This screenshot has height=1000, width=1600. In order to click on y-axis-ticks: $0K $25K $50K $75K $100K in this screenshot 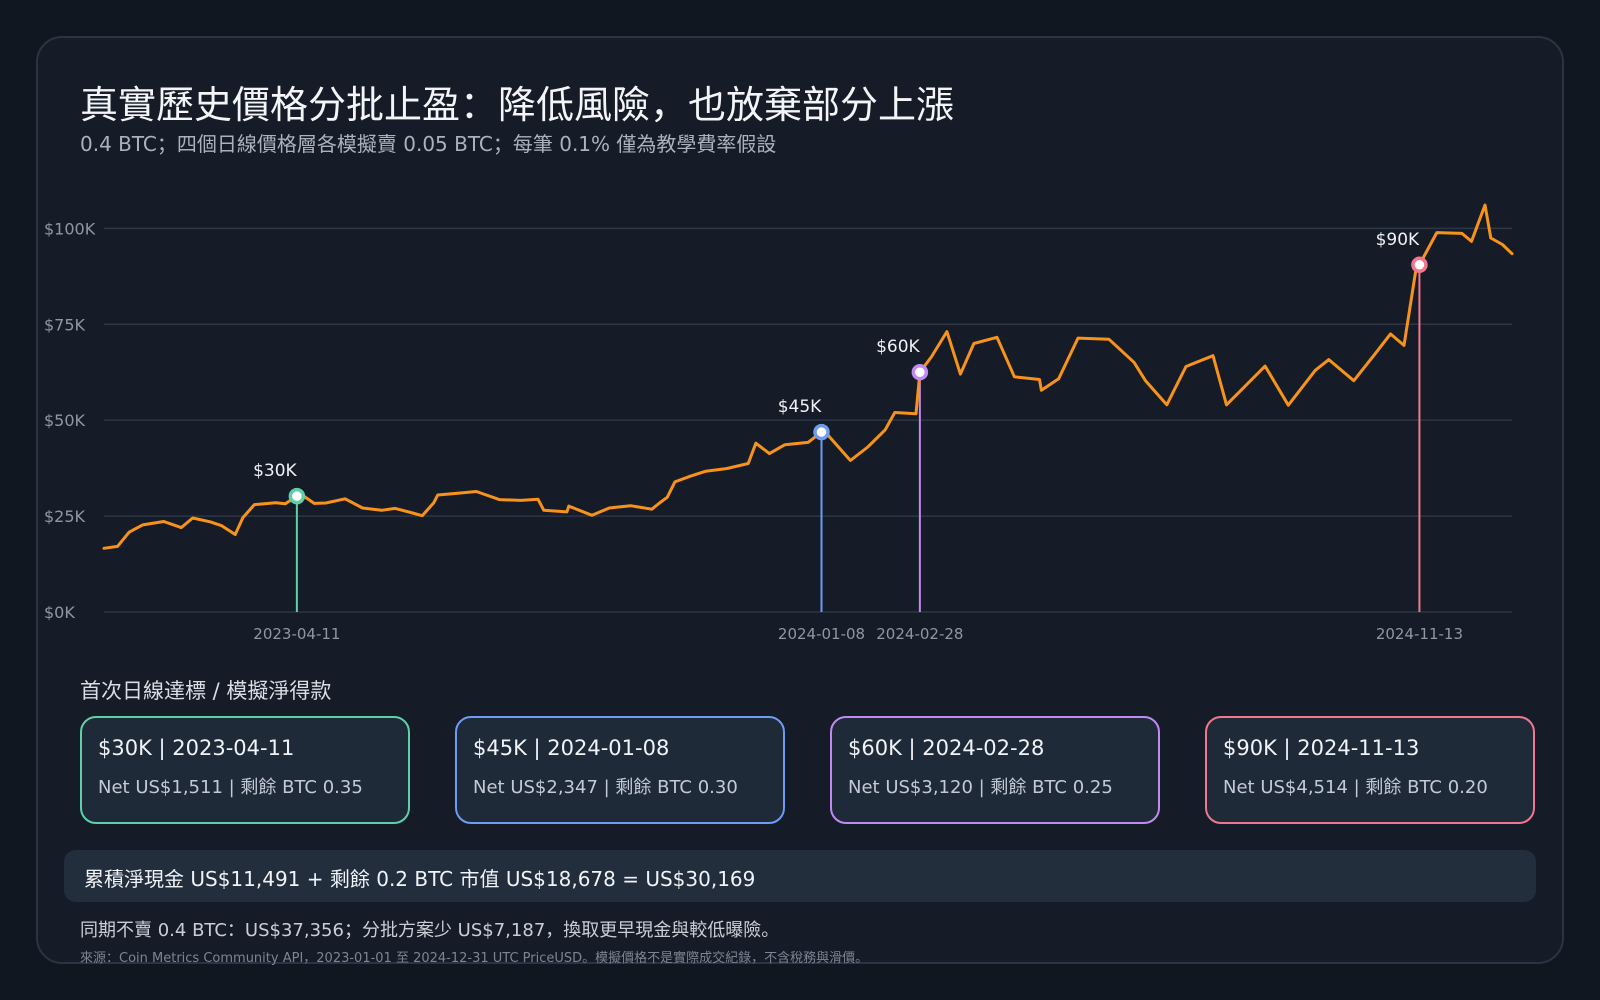, I will do `click(70, 420)`.